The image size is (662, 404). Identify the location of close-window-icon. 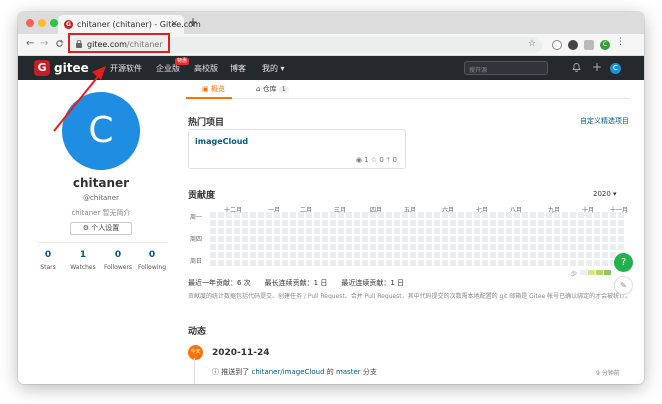
(30, 23).